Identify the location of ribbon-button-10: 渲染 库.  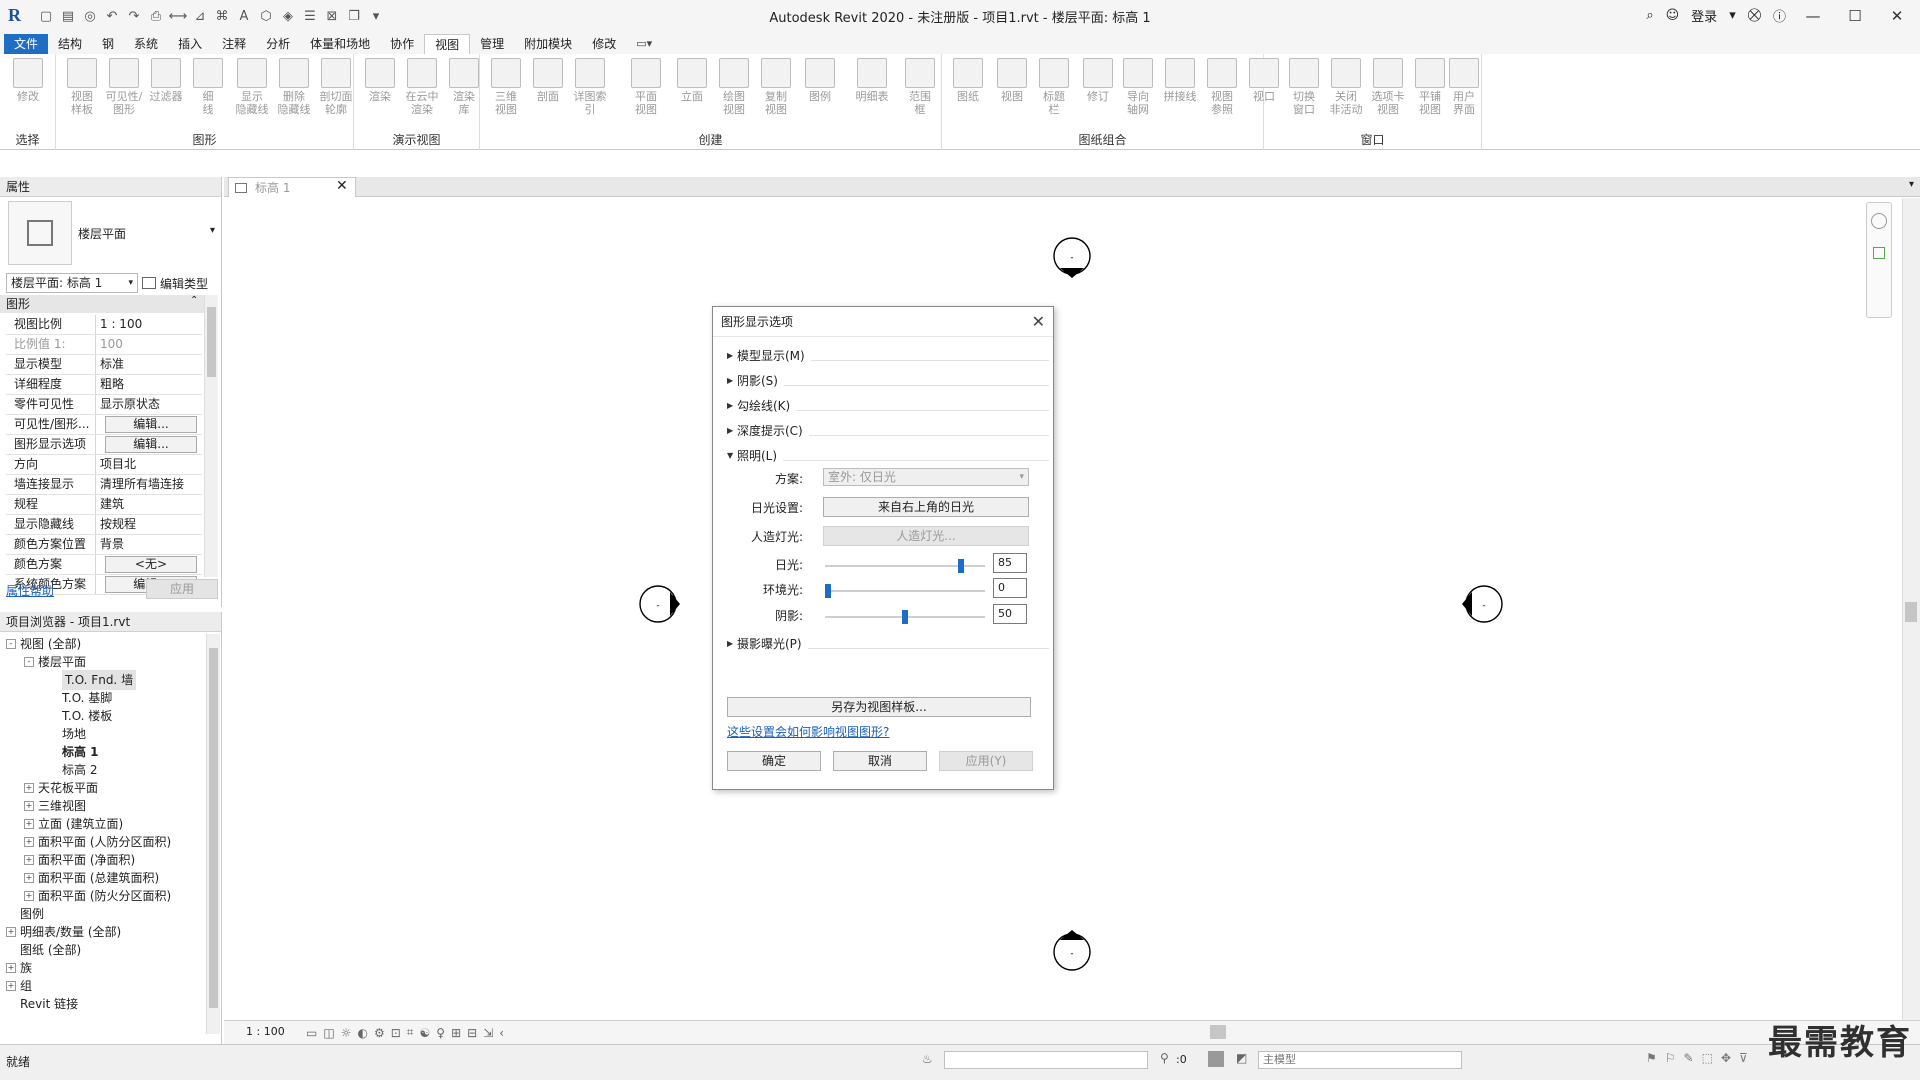
(464, 87).